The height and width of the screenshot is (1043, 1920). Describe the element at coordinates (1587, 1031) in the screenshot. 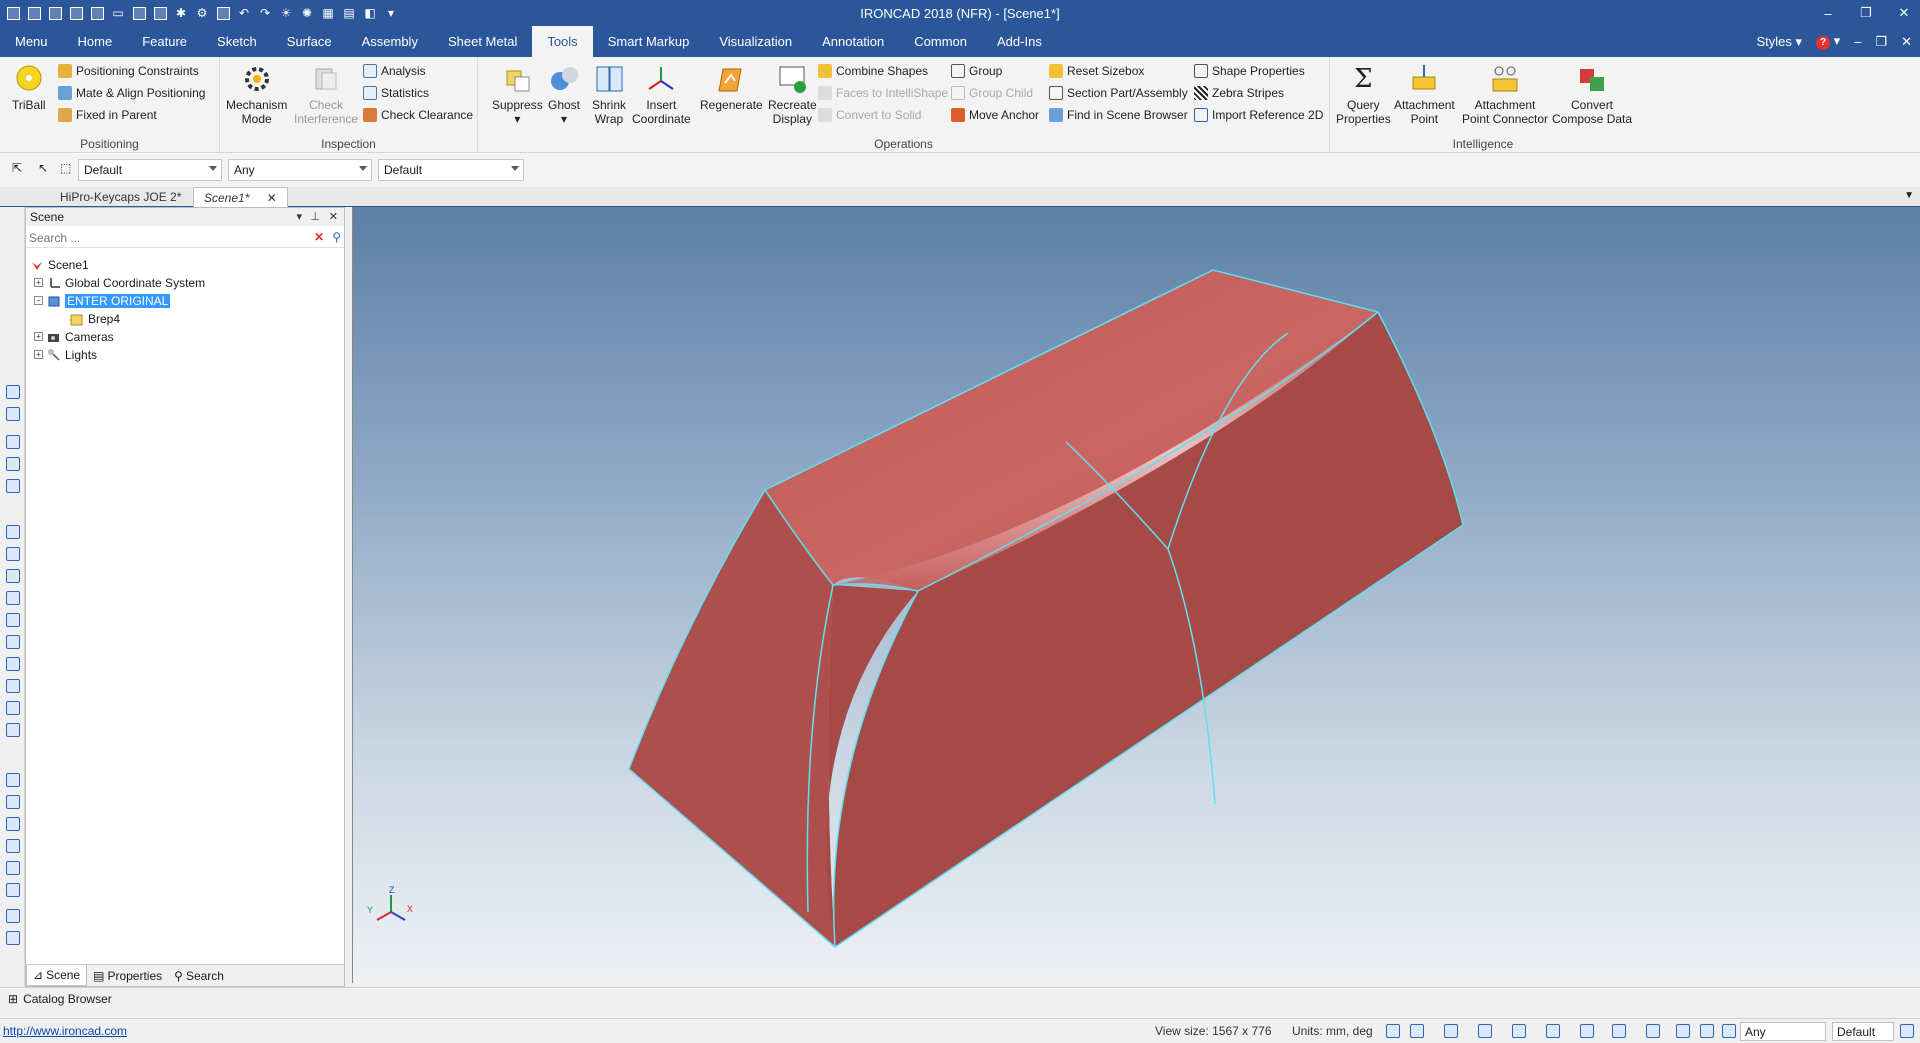

I see `shading-icon` at that location.